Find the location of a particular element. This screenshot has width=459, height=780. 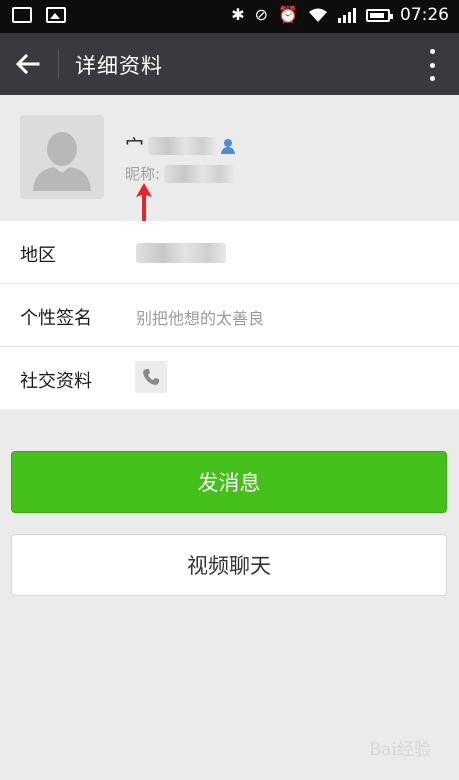

back-button is located at coordinates (28, 64).